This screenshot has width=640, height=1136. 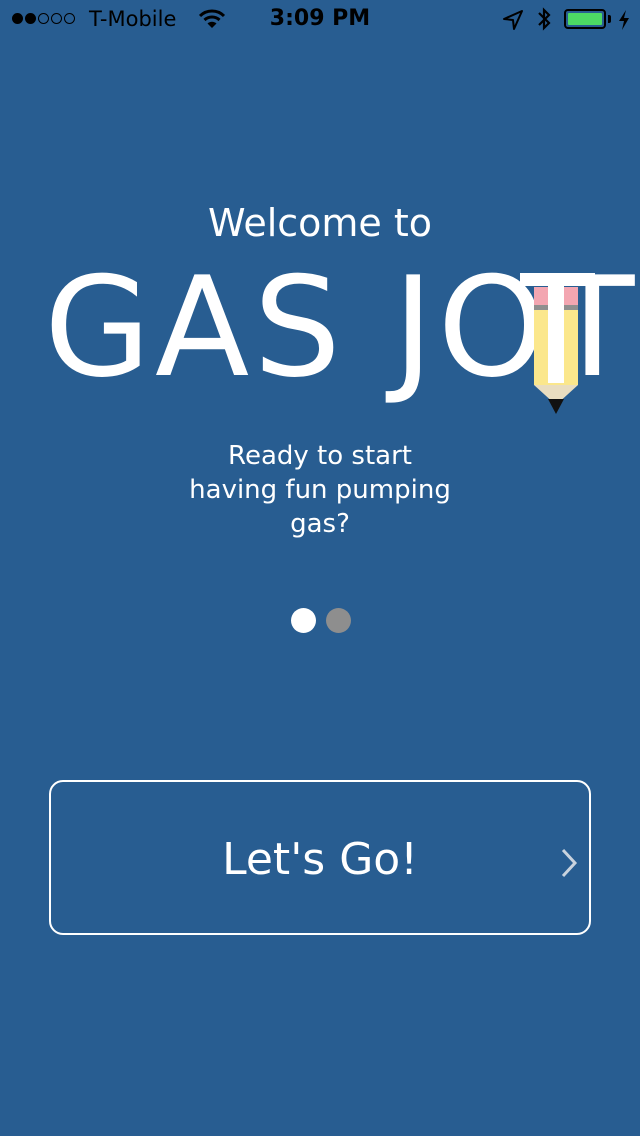 What do you see at coordinates (303, 620) in the screenshot?
I see `page-dot-active` at bounding box center [303, 620].